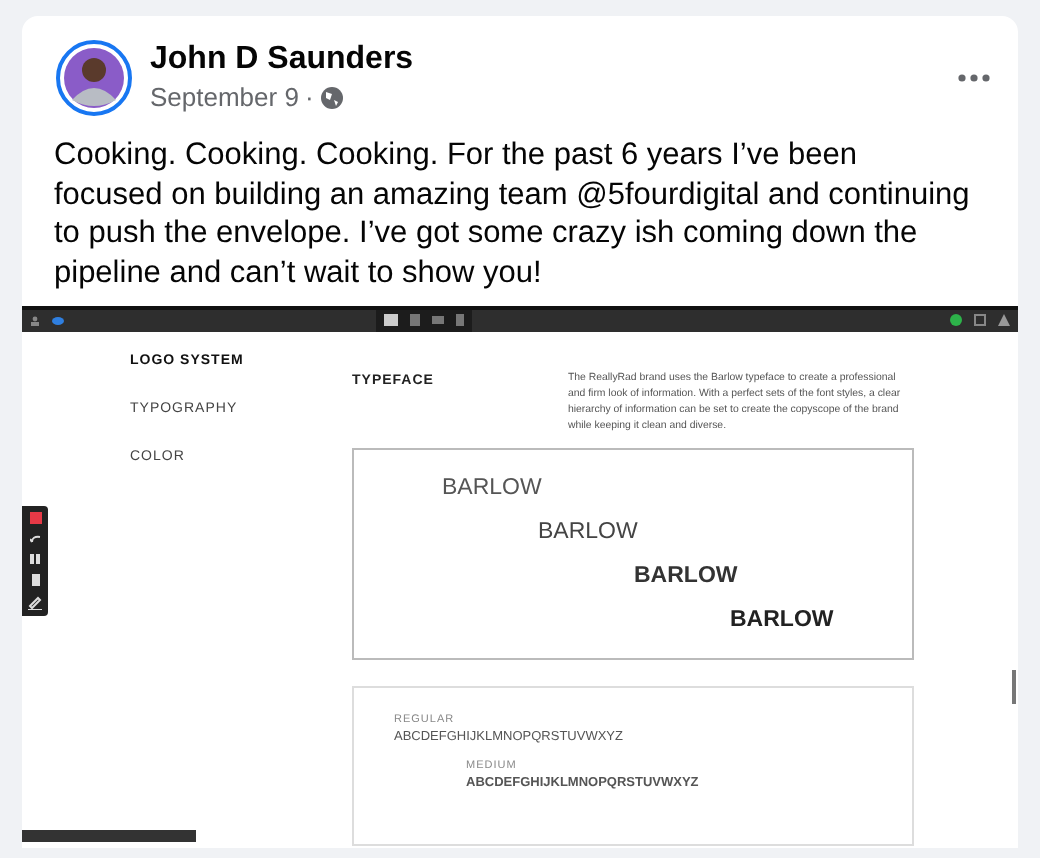 This screenshot has width=1040, height=858. I want to click on trash-icon, so click(35, 579).